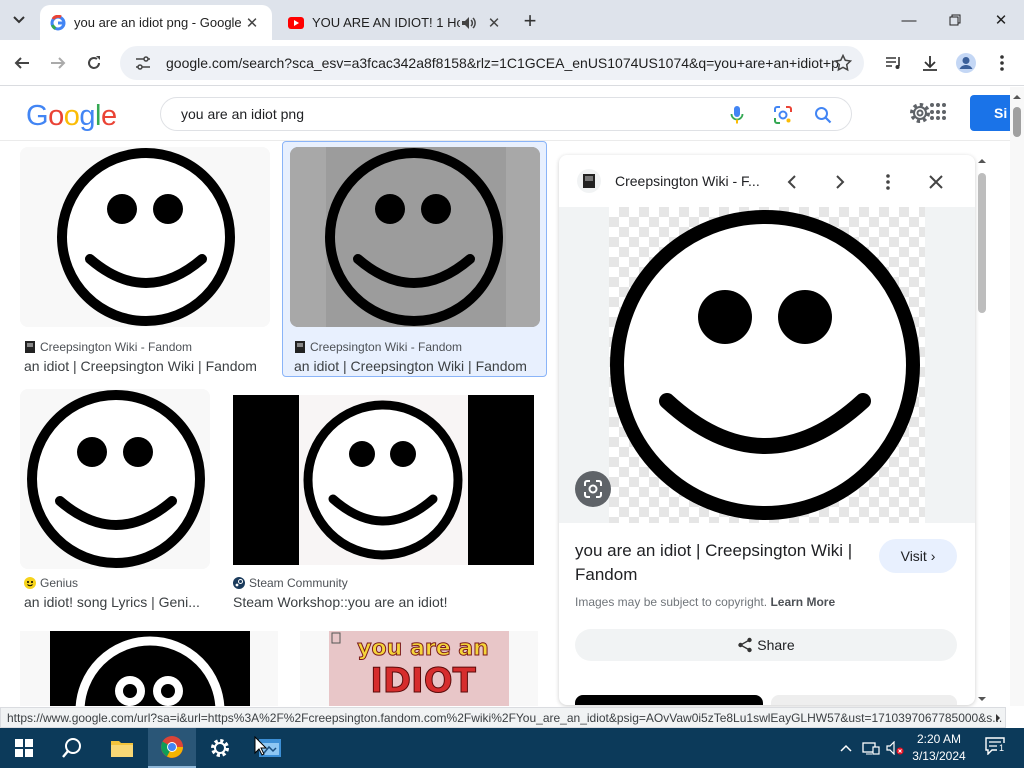  I want to click on scroll-right-icon, so click(998, 718).